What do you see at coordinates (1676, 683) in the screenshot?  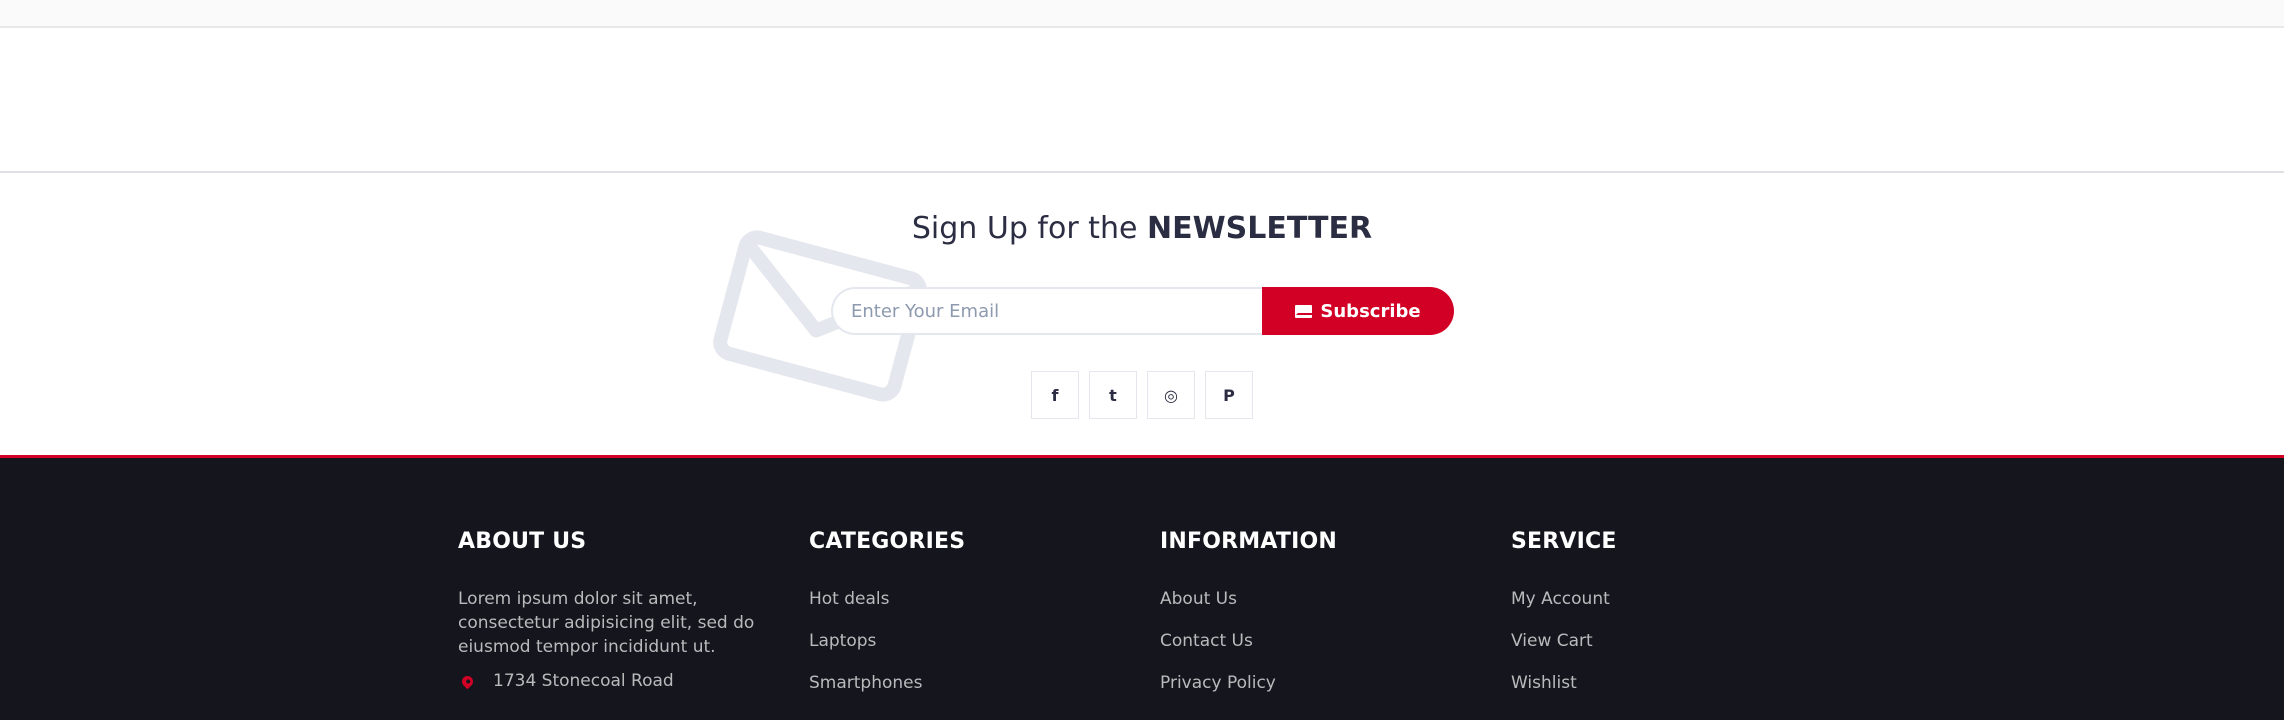 I see `footer-link: Wishlist` at bounding box center [1676, 683].